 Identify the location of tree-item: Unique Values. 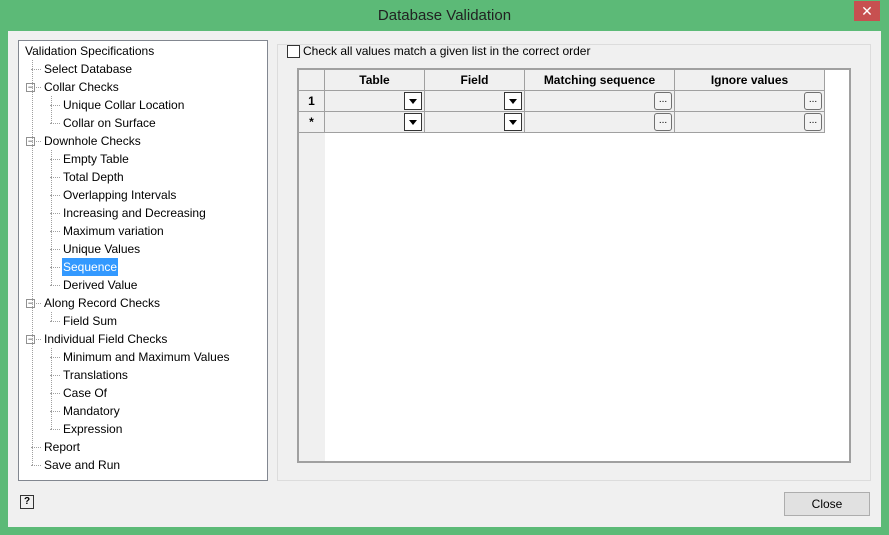
(101, 249).